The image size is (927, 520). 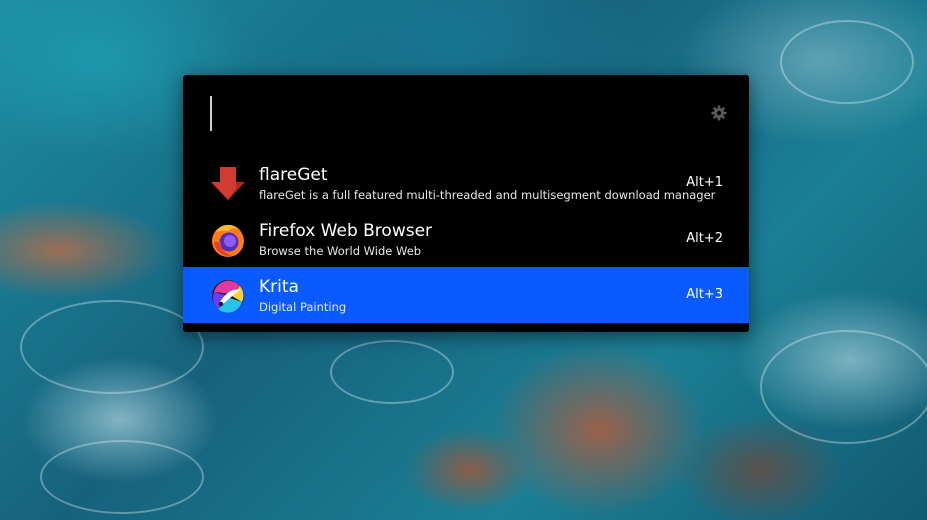 What do you see at coordinates (303, 307) in the screenshot?
I see `result-description: Digital Painting` at bounding box center [303, 307].